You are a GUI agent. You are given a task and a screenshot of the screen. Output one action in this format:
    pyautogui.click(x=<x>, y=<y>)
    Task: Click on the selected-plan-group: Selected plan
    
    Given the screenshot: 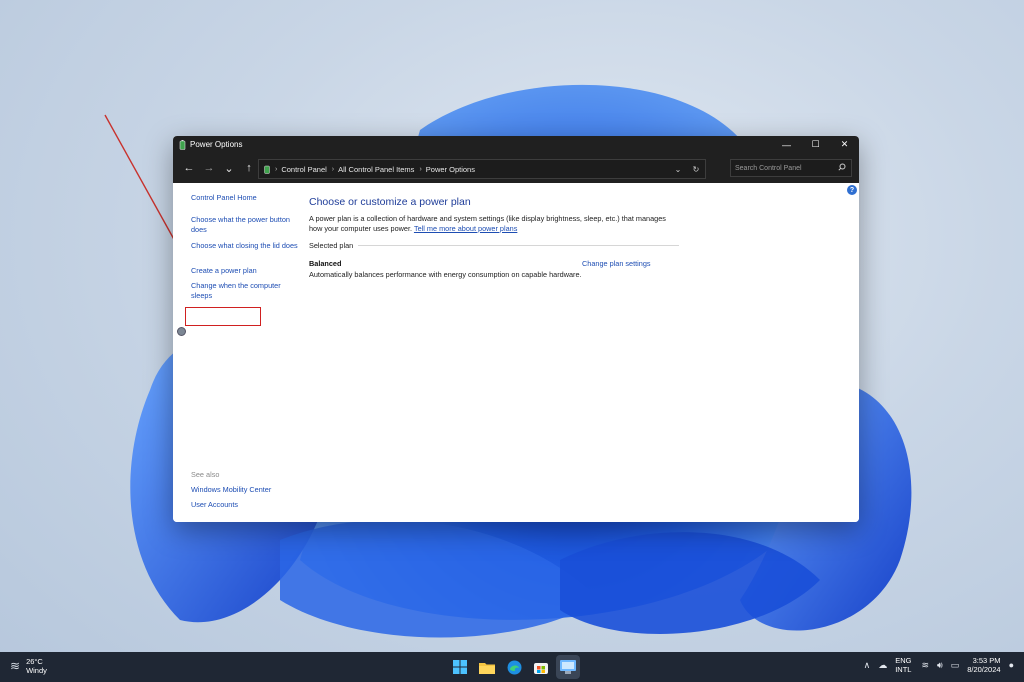 What is the action you would take?
    pyautogui.click(x=494, y=245)
    